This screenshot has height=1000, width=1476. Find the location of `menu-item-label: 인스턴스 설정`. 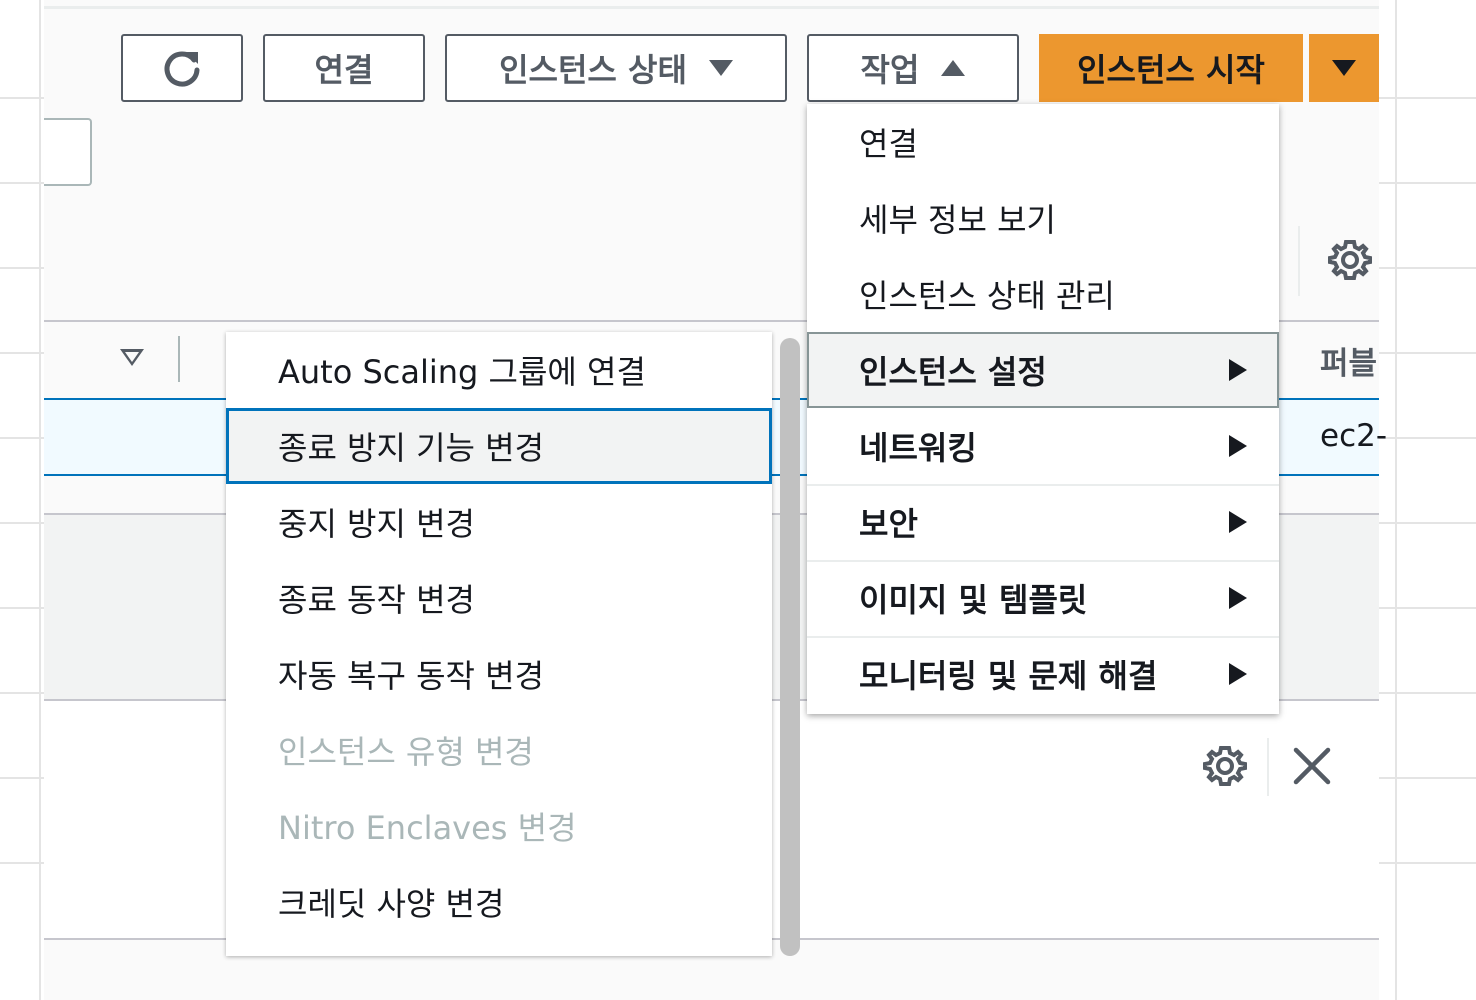

menu-item-label: 인스턴스 설정 is located at coordinates (953, 372).